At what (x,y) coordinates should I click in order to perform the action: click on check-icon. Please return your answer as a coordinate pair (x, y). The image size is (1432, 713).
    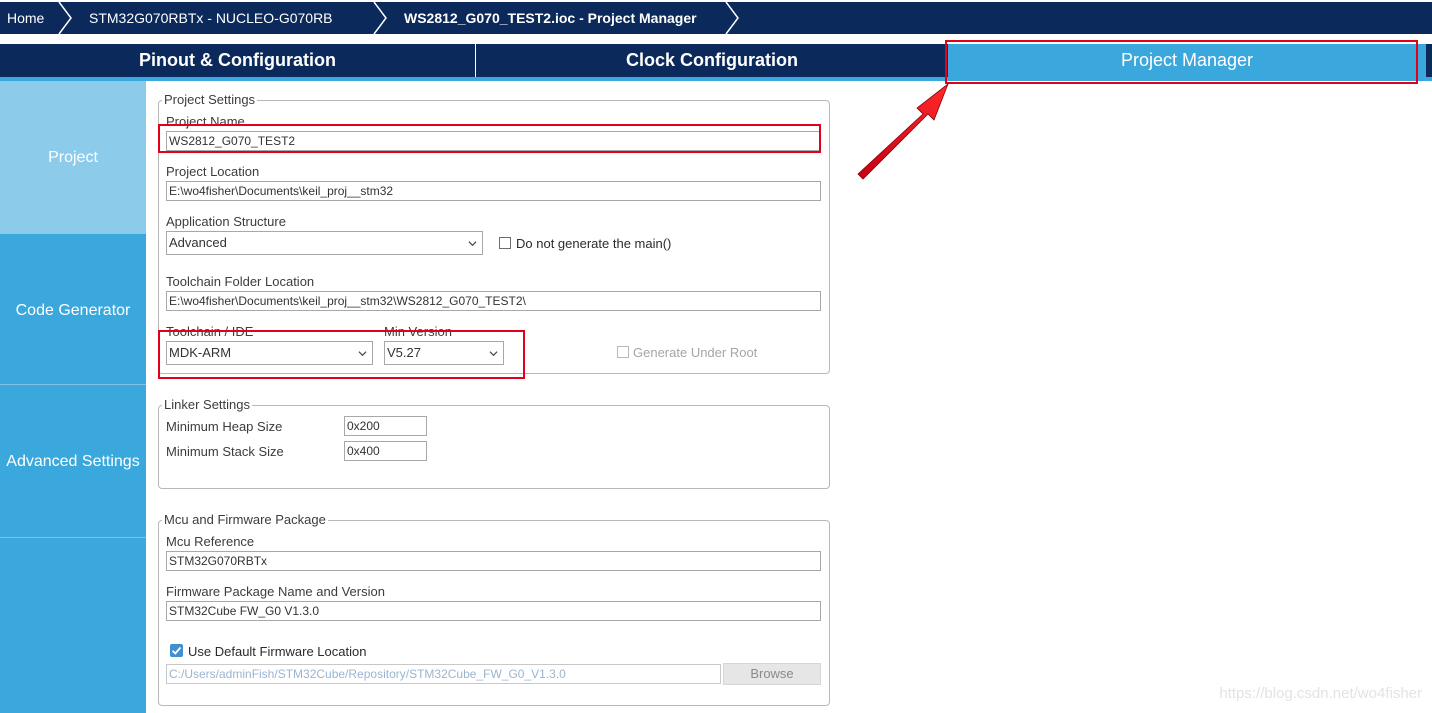
    Looking at the image, I should click on (176, 650).